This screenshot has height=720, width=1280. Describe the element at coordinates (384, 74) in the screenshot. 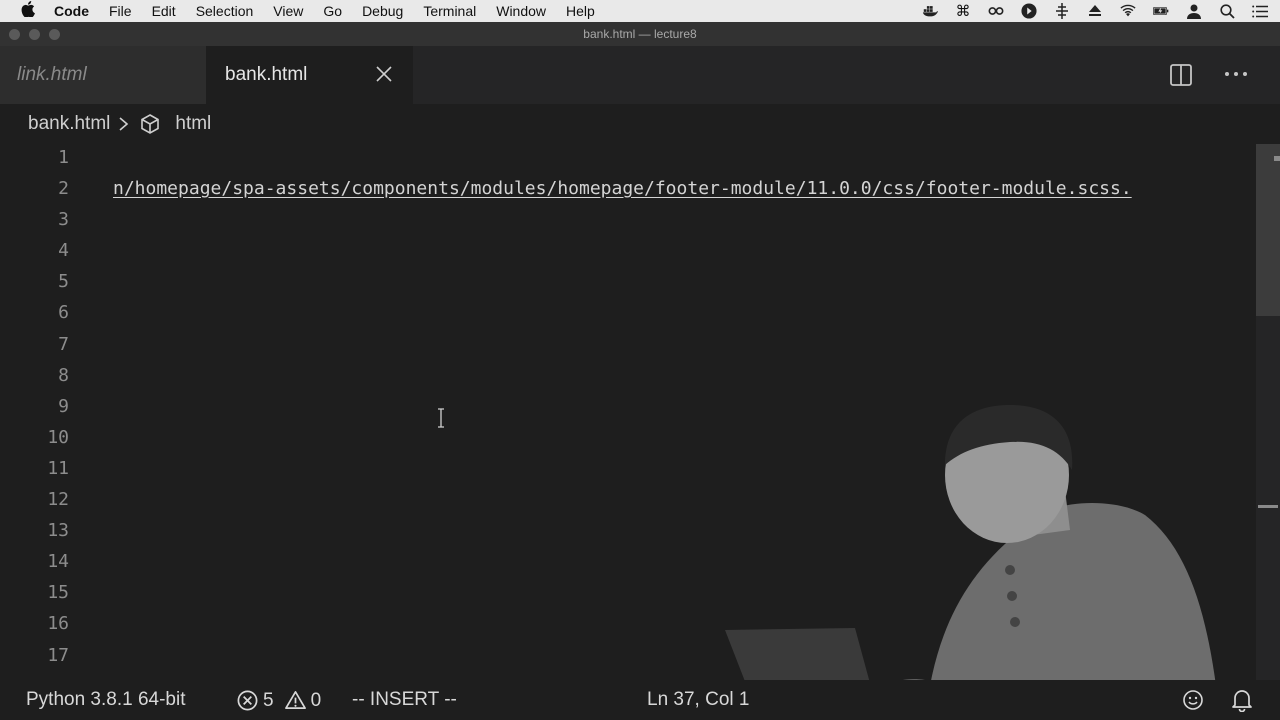

I see `close-icon` at that location.